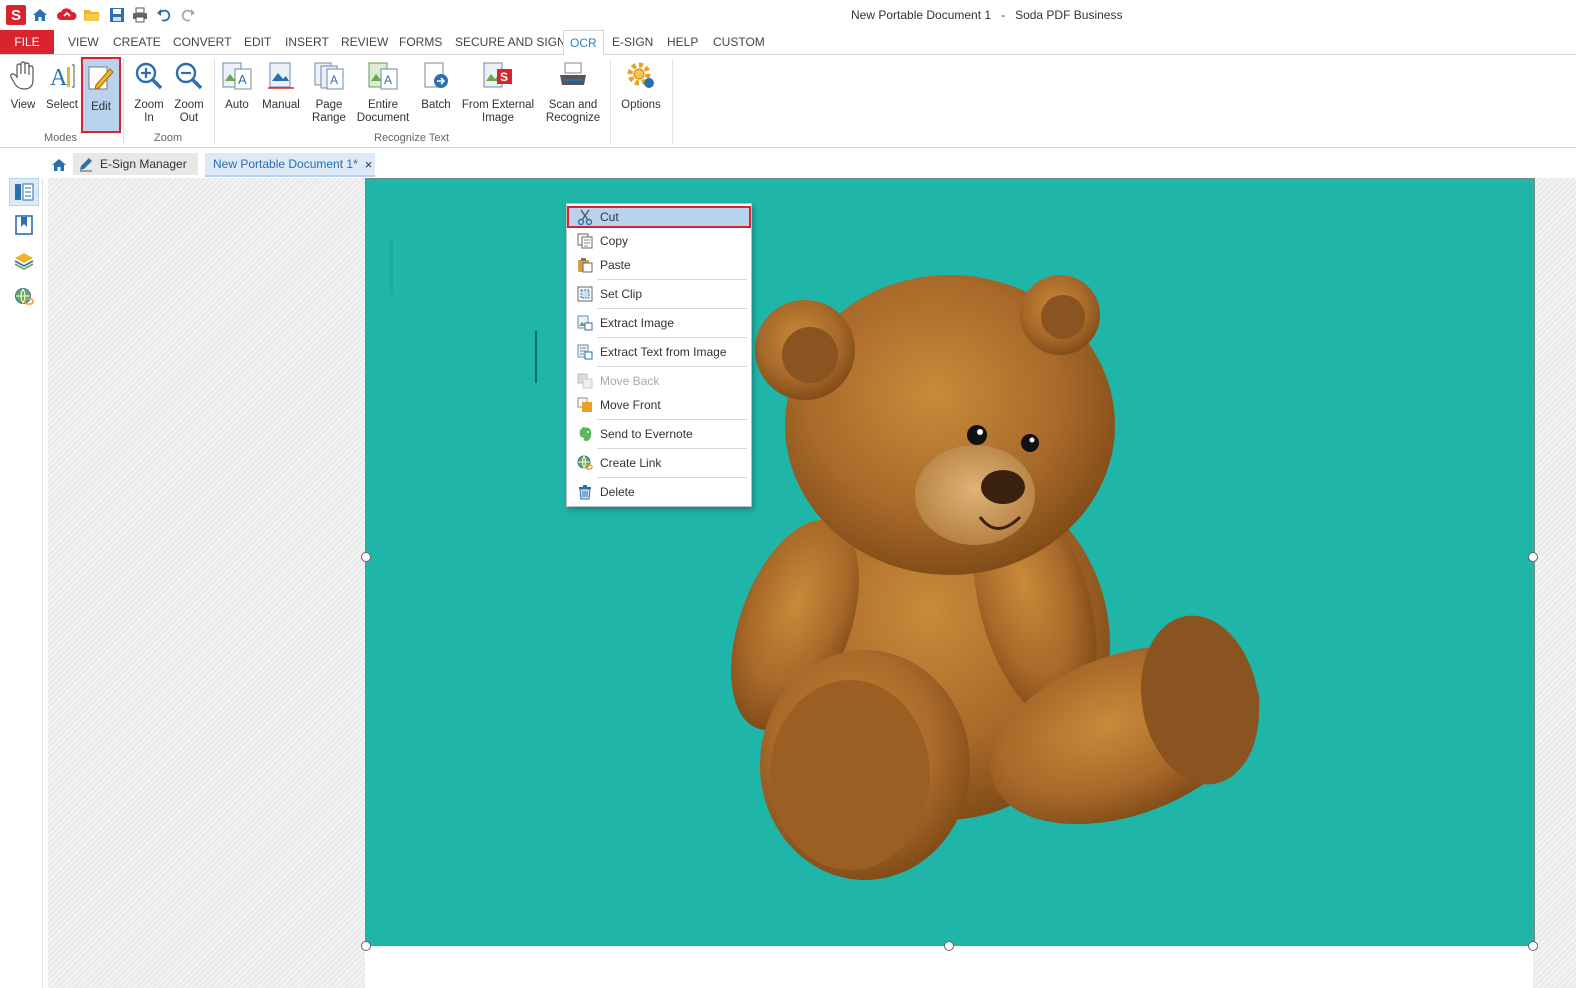 This screenshot has height=988, width=1576. Describe the element at coordinates (137, 42) in the screenshot. I see `menu-create: CREATE` at that location.